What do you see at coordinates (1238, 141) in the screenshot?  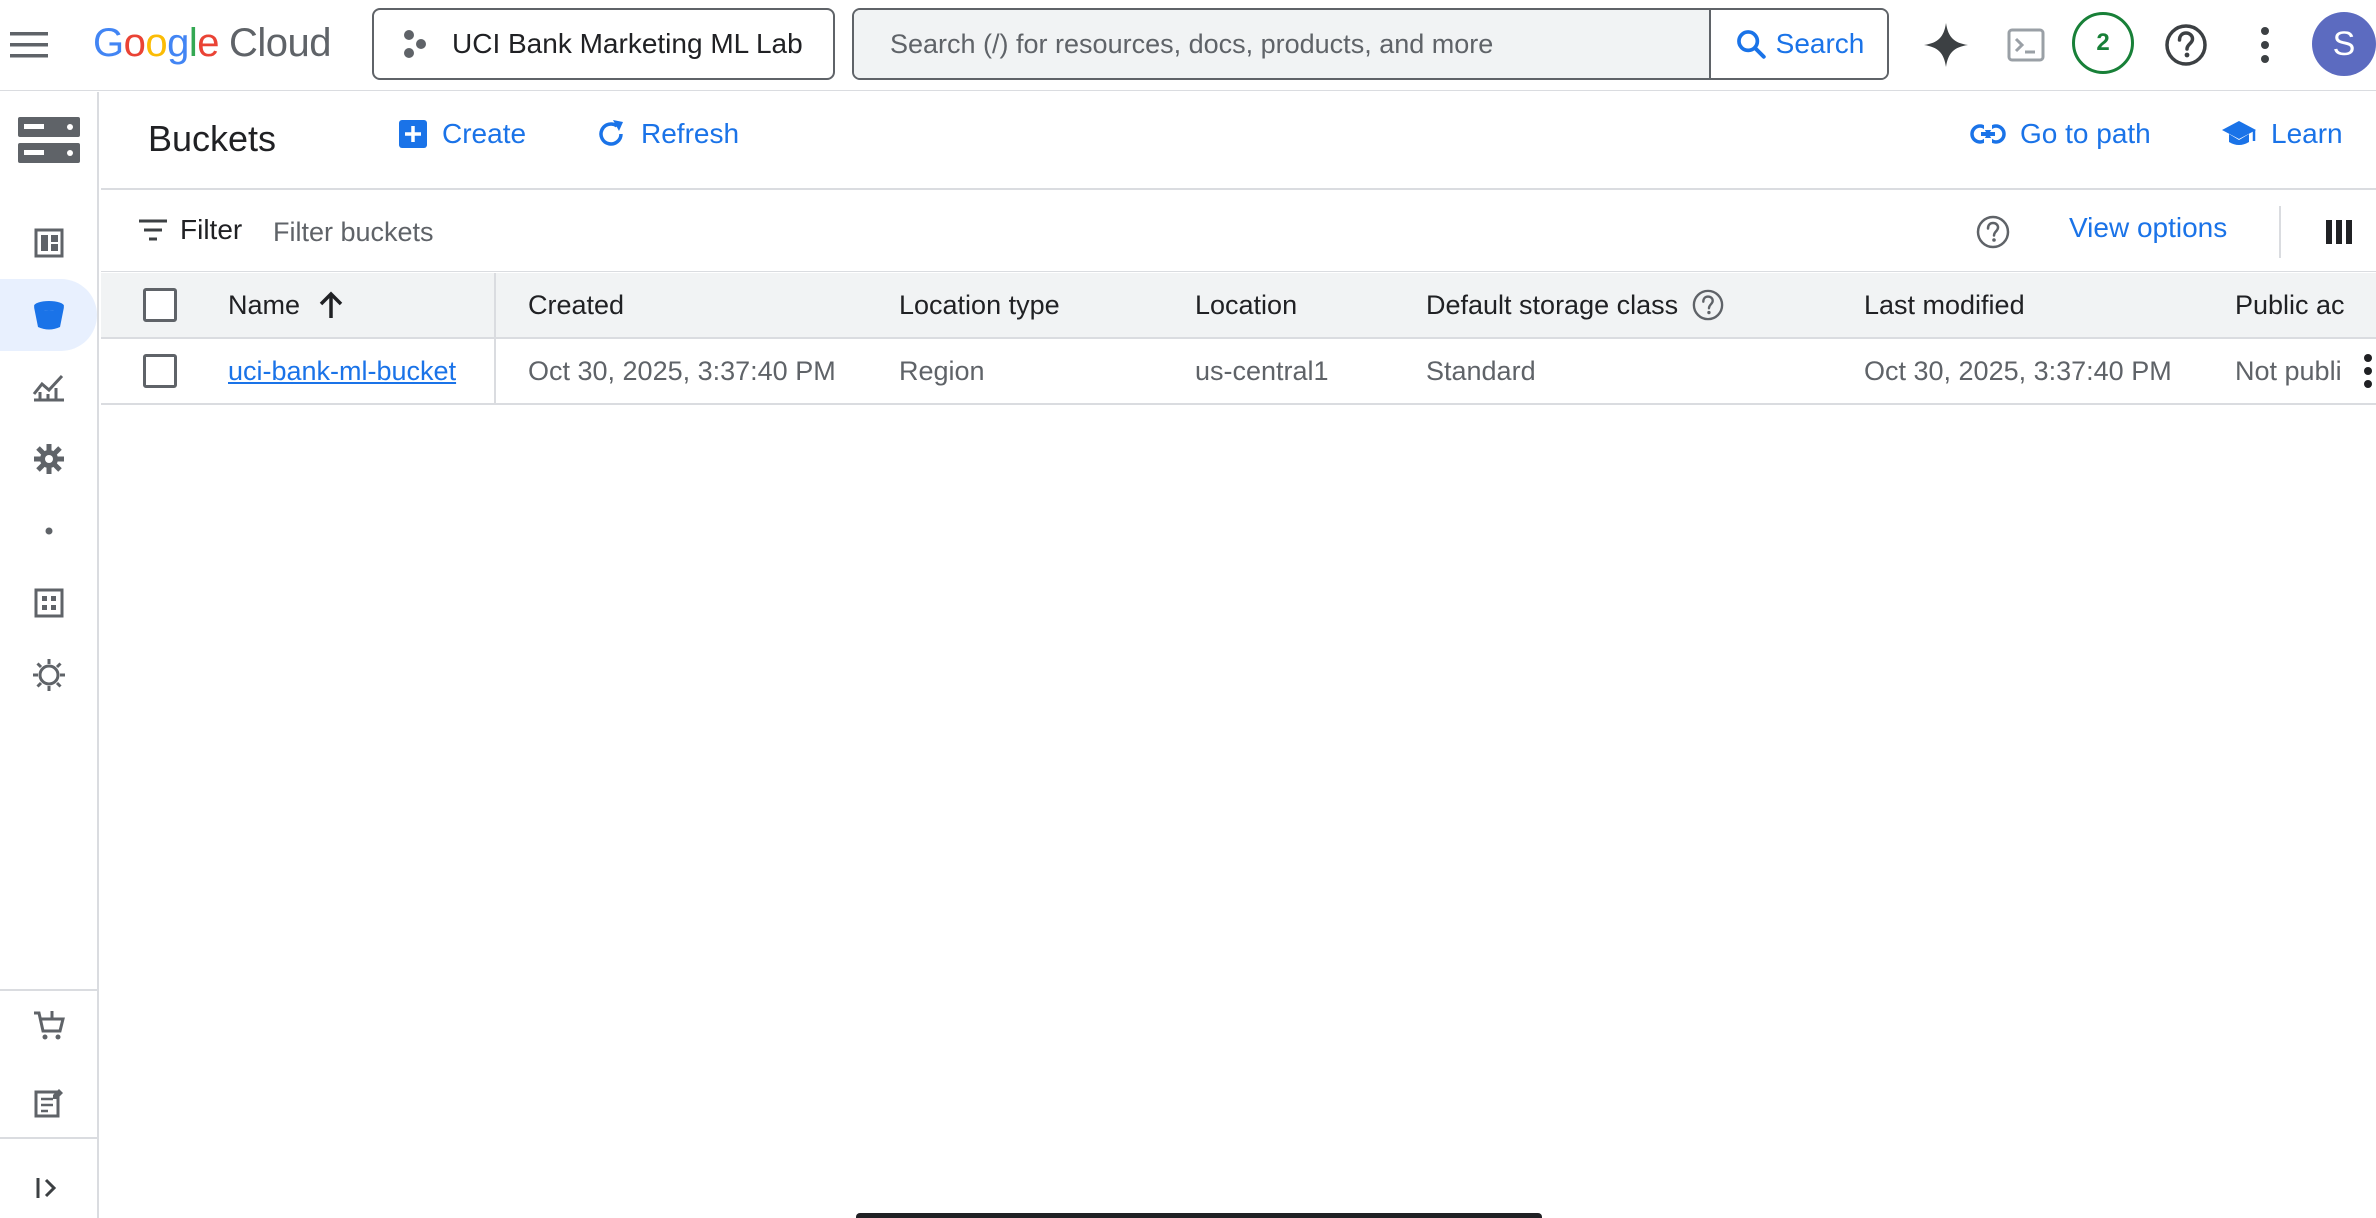 I see `page-header: Buckets Create Refresh Go to path Learn` at bounding box center [1238, 141].